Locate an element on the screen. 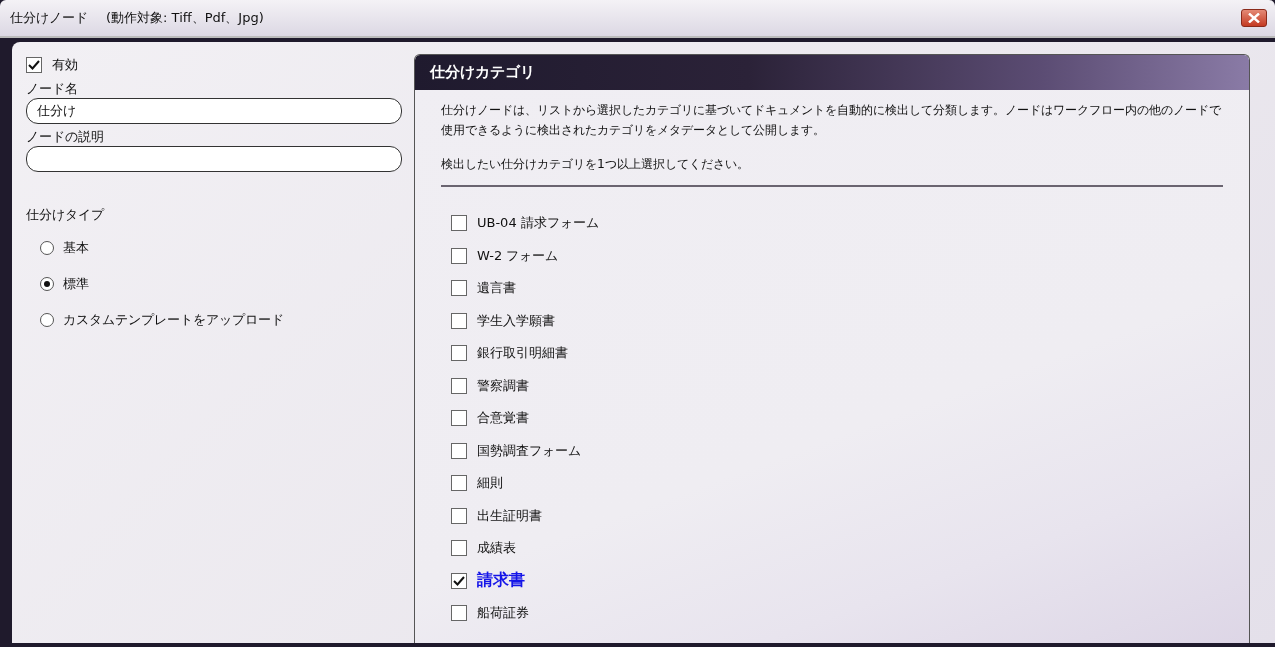 The width and height of the screenshot is (1275, 647). checkbox-label: 国勢調査フォーム is located at coordinates (529, 450).